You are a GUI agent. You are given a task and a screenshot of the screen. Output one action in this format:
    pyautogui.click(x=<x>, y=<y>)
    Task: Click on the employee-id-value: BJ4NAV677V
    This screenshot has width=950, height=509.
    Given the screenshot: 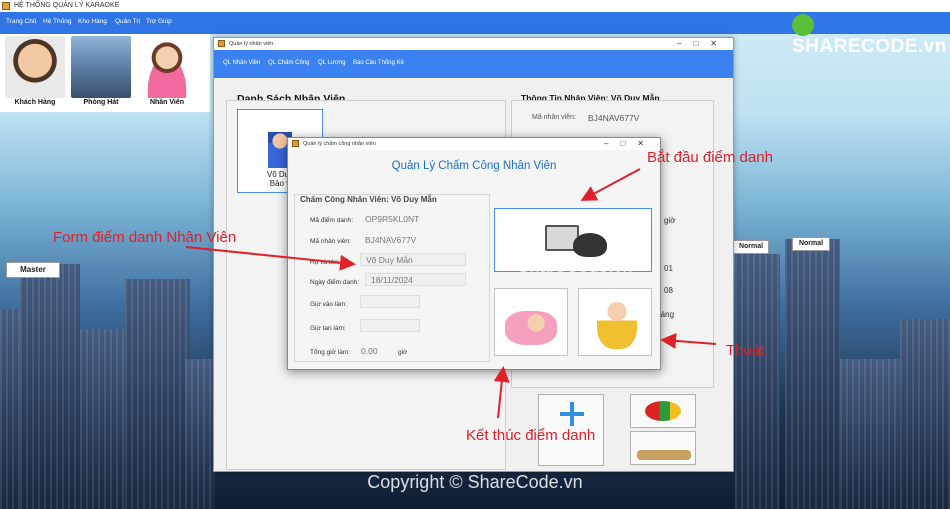 What is the action you would take?
    pyautogui.click(x=391, y=240)
    